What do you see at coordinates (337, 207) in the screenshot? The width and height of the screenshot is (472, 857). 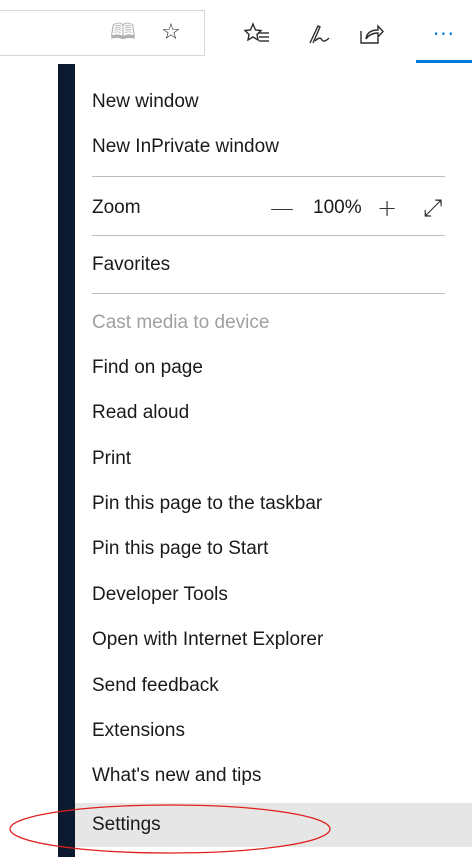 I see `zoom-level: 100%` at bounding box center [337, 207].